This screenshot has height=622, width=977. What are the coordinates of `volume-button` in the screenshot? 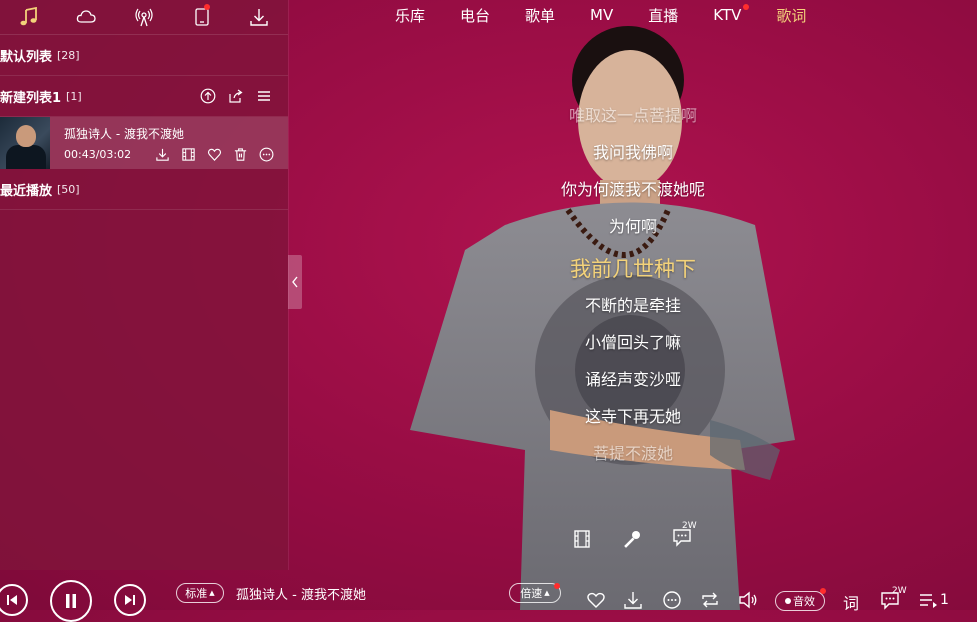 It's located at (748, 602).